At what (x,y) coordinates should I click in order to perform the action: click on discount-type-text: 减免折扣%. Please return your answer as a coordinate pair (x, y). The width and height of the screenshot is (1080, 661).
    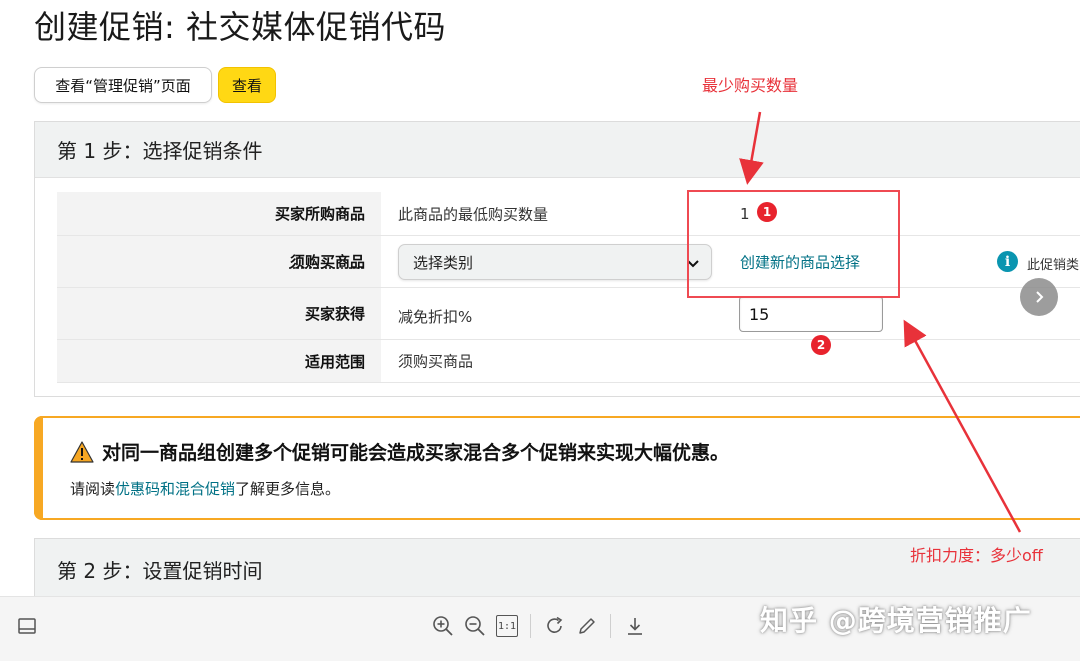
    Looking at the image, I should click on (435, 317).